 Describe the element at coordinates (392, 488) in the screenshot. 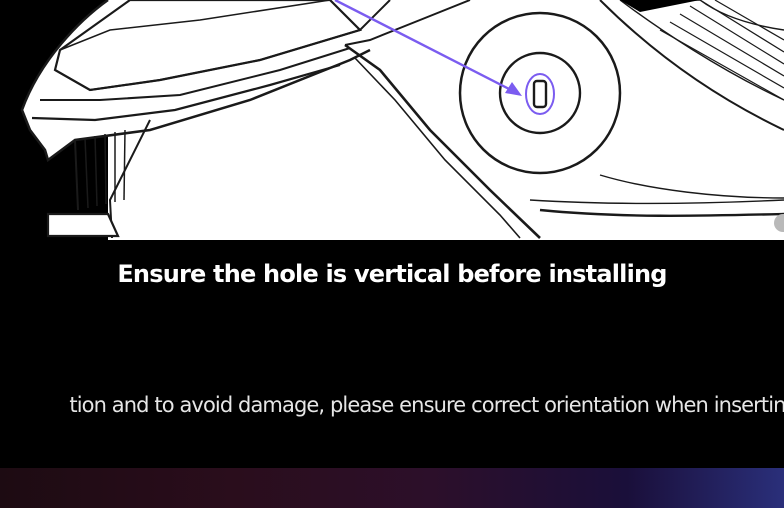

I see `bottom-gradient-banner` at that location.